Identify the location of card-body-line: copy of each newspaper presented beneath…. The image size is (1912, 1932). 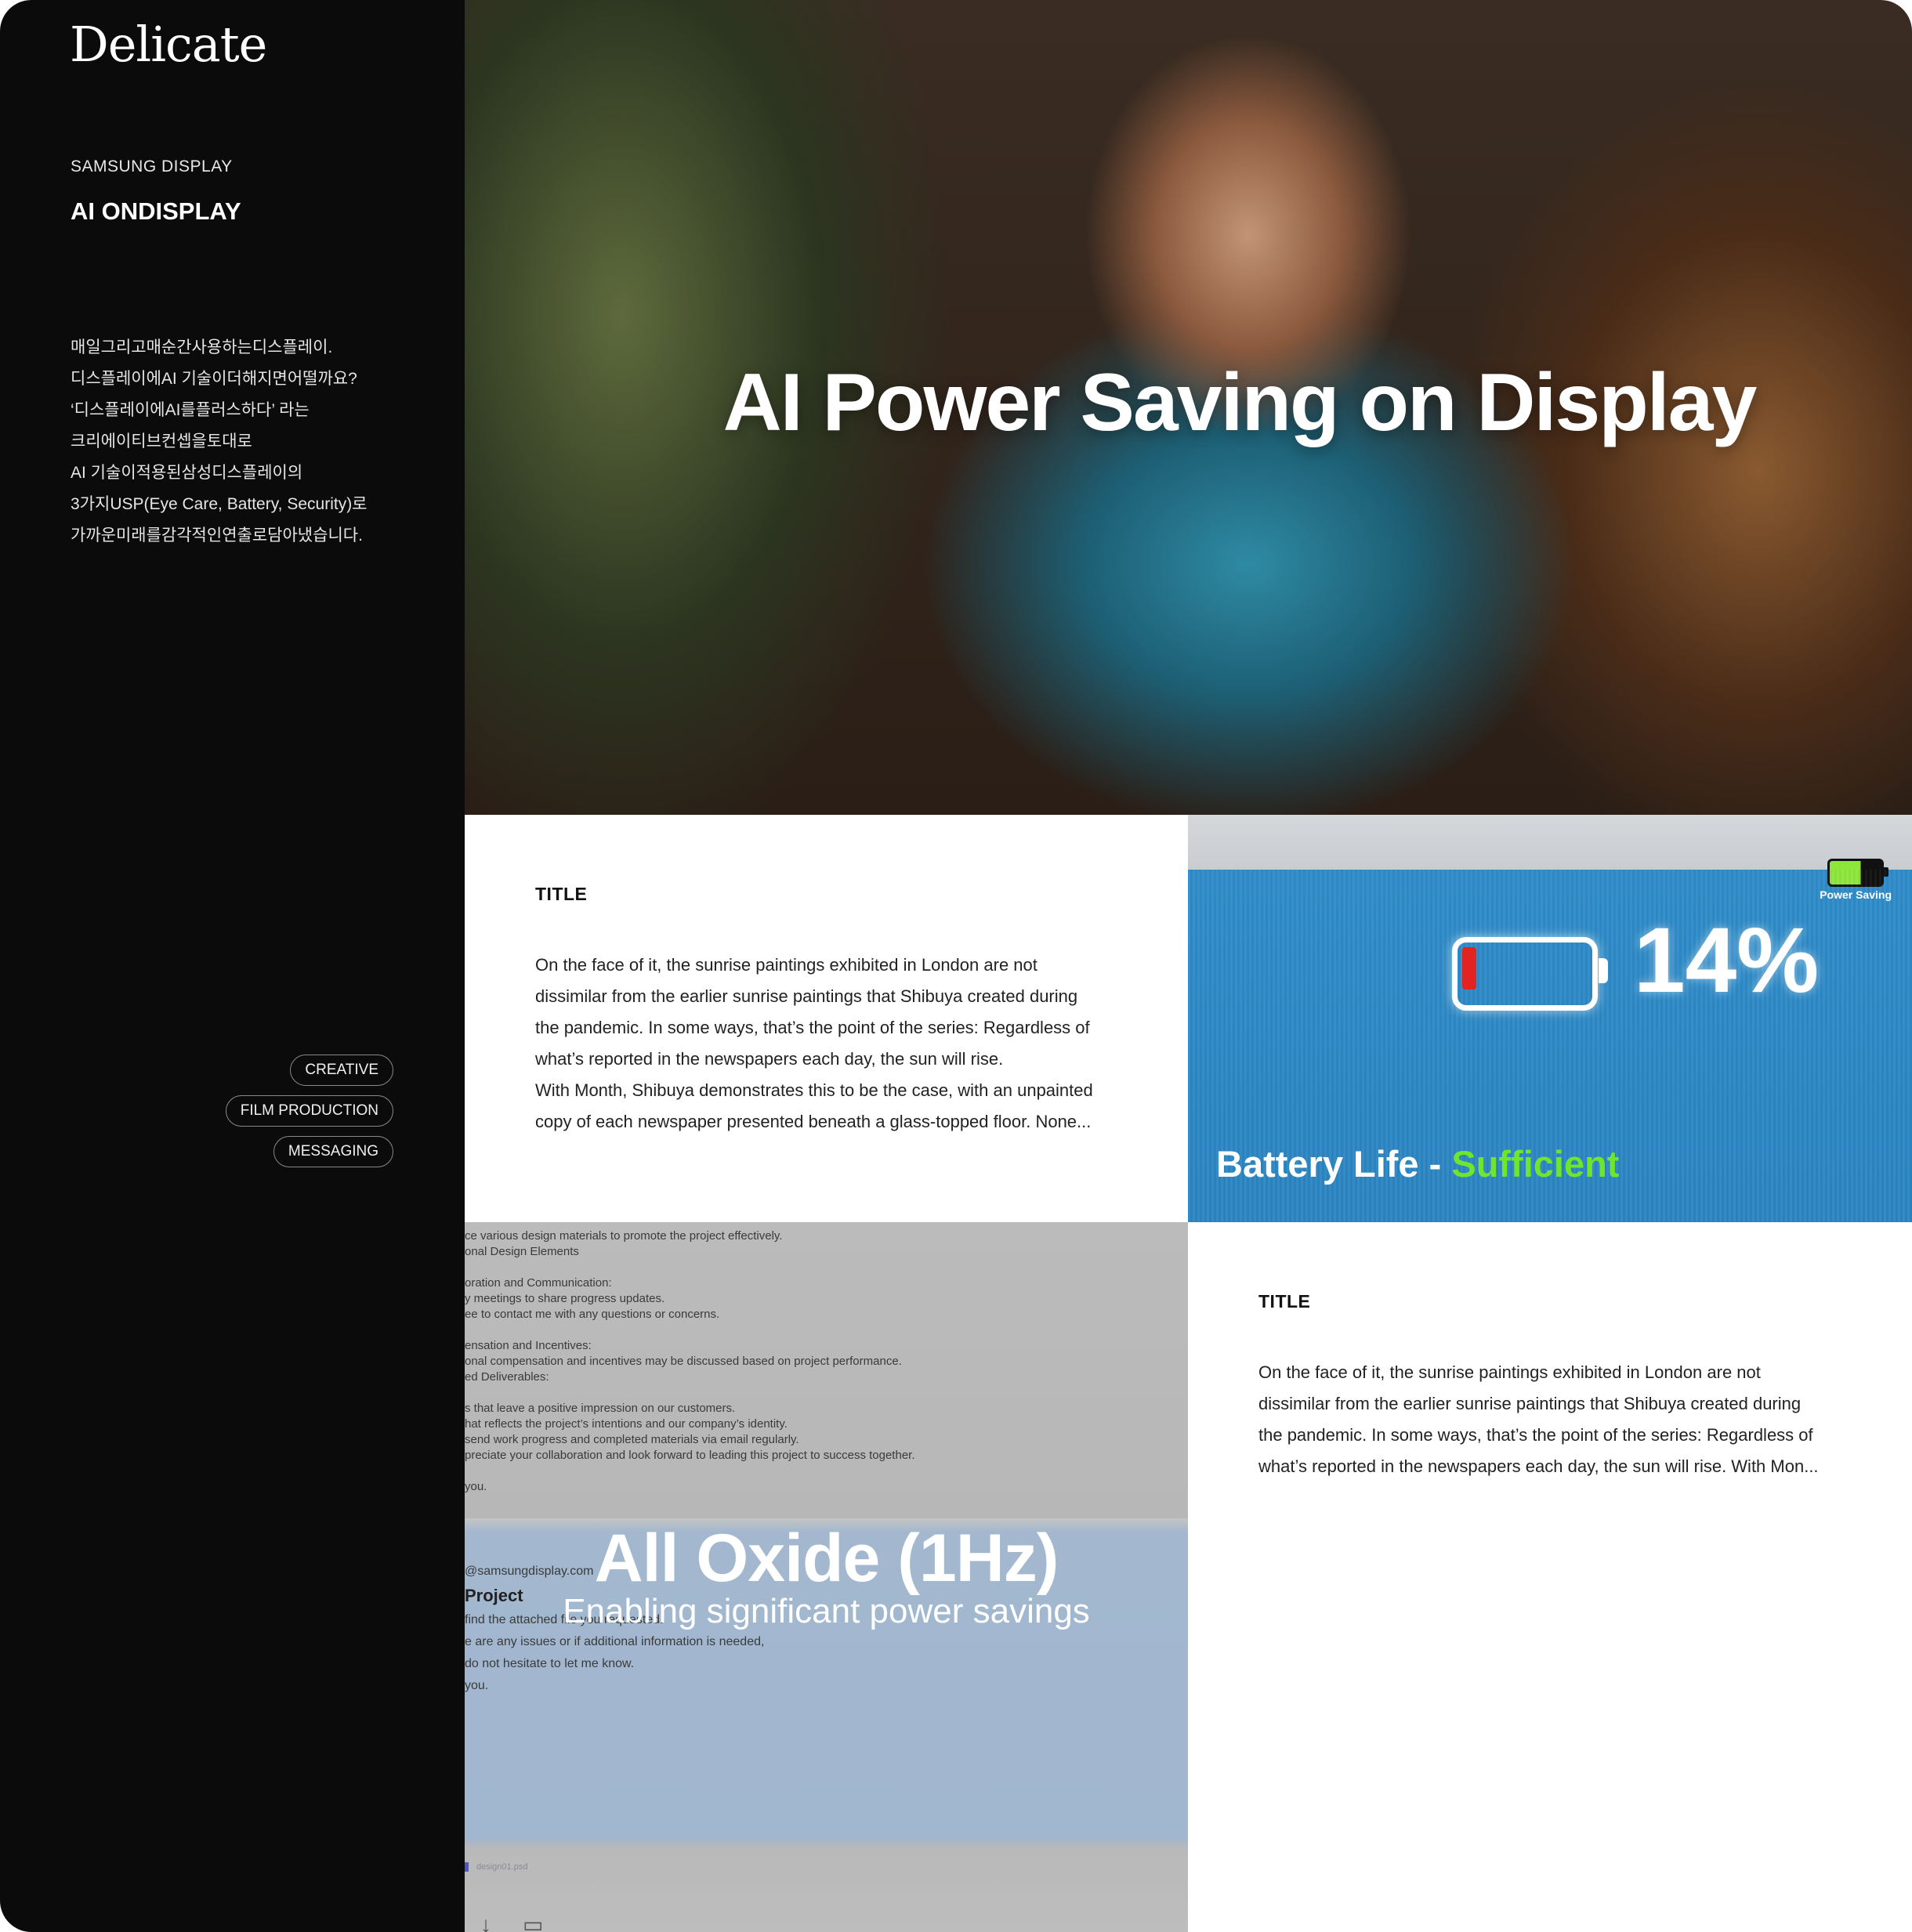
(813, 1122).